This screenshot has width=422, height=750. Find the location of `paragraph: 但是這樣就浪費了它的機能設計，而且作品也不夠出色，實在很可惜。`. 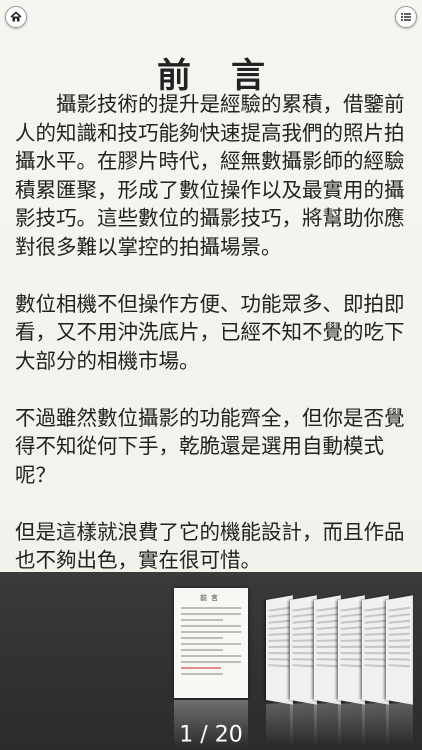

paragraph: 但是這樣就浪費了它的機能設計，而且作品也不夠出色，實在很可惜。 is located at coordinates (210, 546).